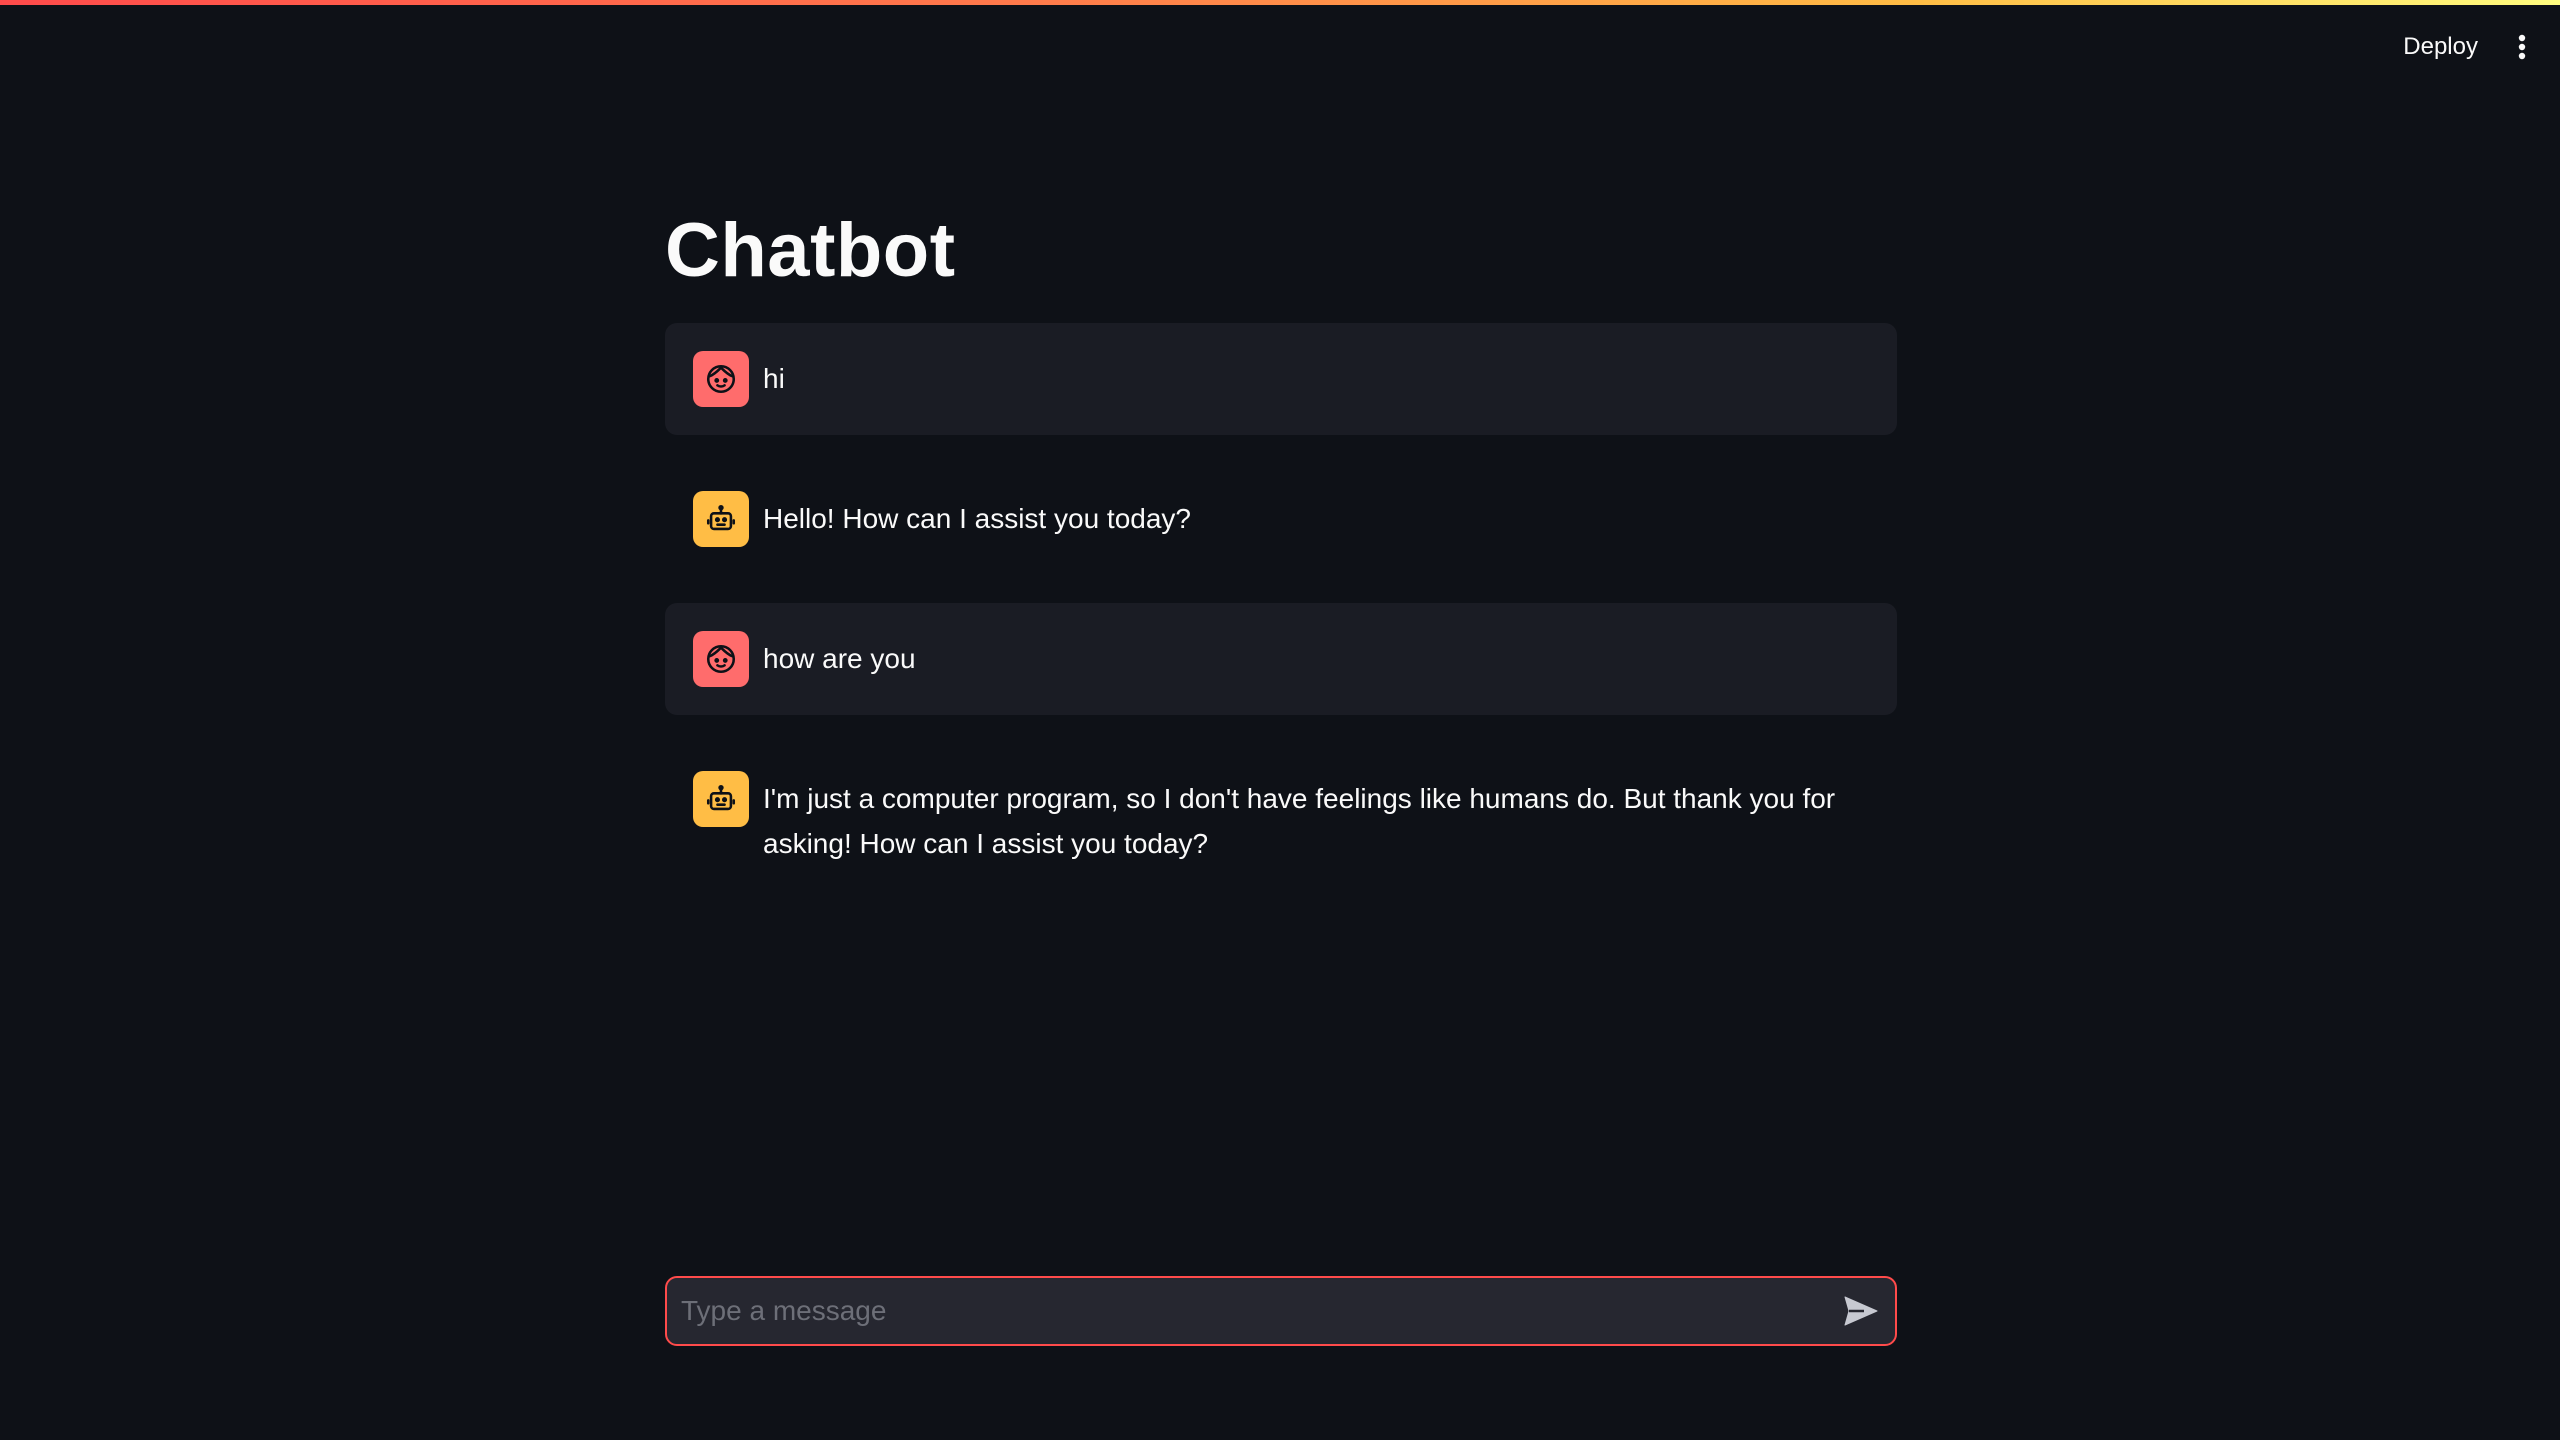 Image resolution: width=2560 pixels, height=1440 pixels. Describe the element at coordinates (977, 518) in the screenshot. I see `message-text: Hello! How can I assist you today?` at that location.